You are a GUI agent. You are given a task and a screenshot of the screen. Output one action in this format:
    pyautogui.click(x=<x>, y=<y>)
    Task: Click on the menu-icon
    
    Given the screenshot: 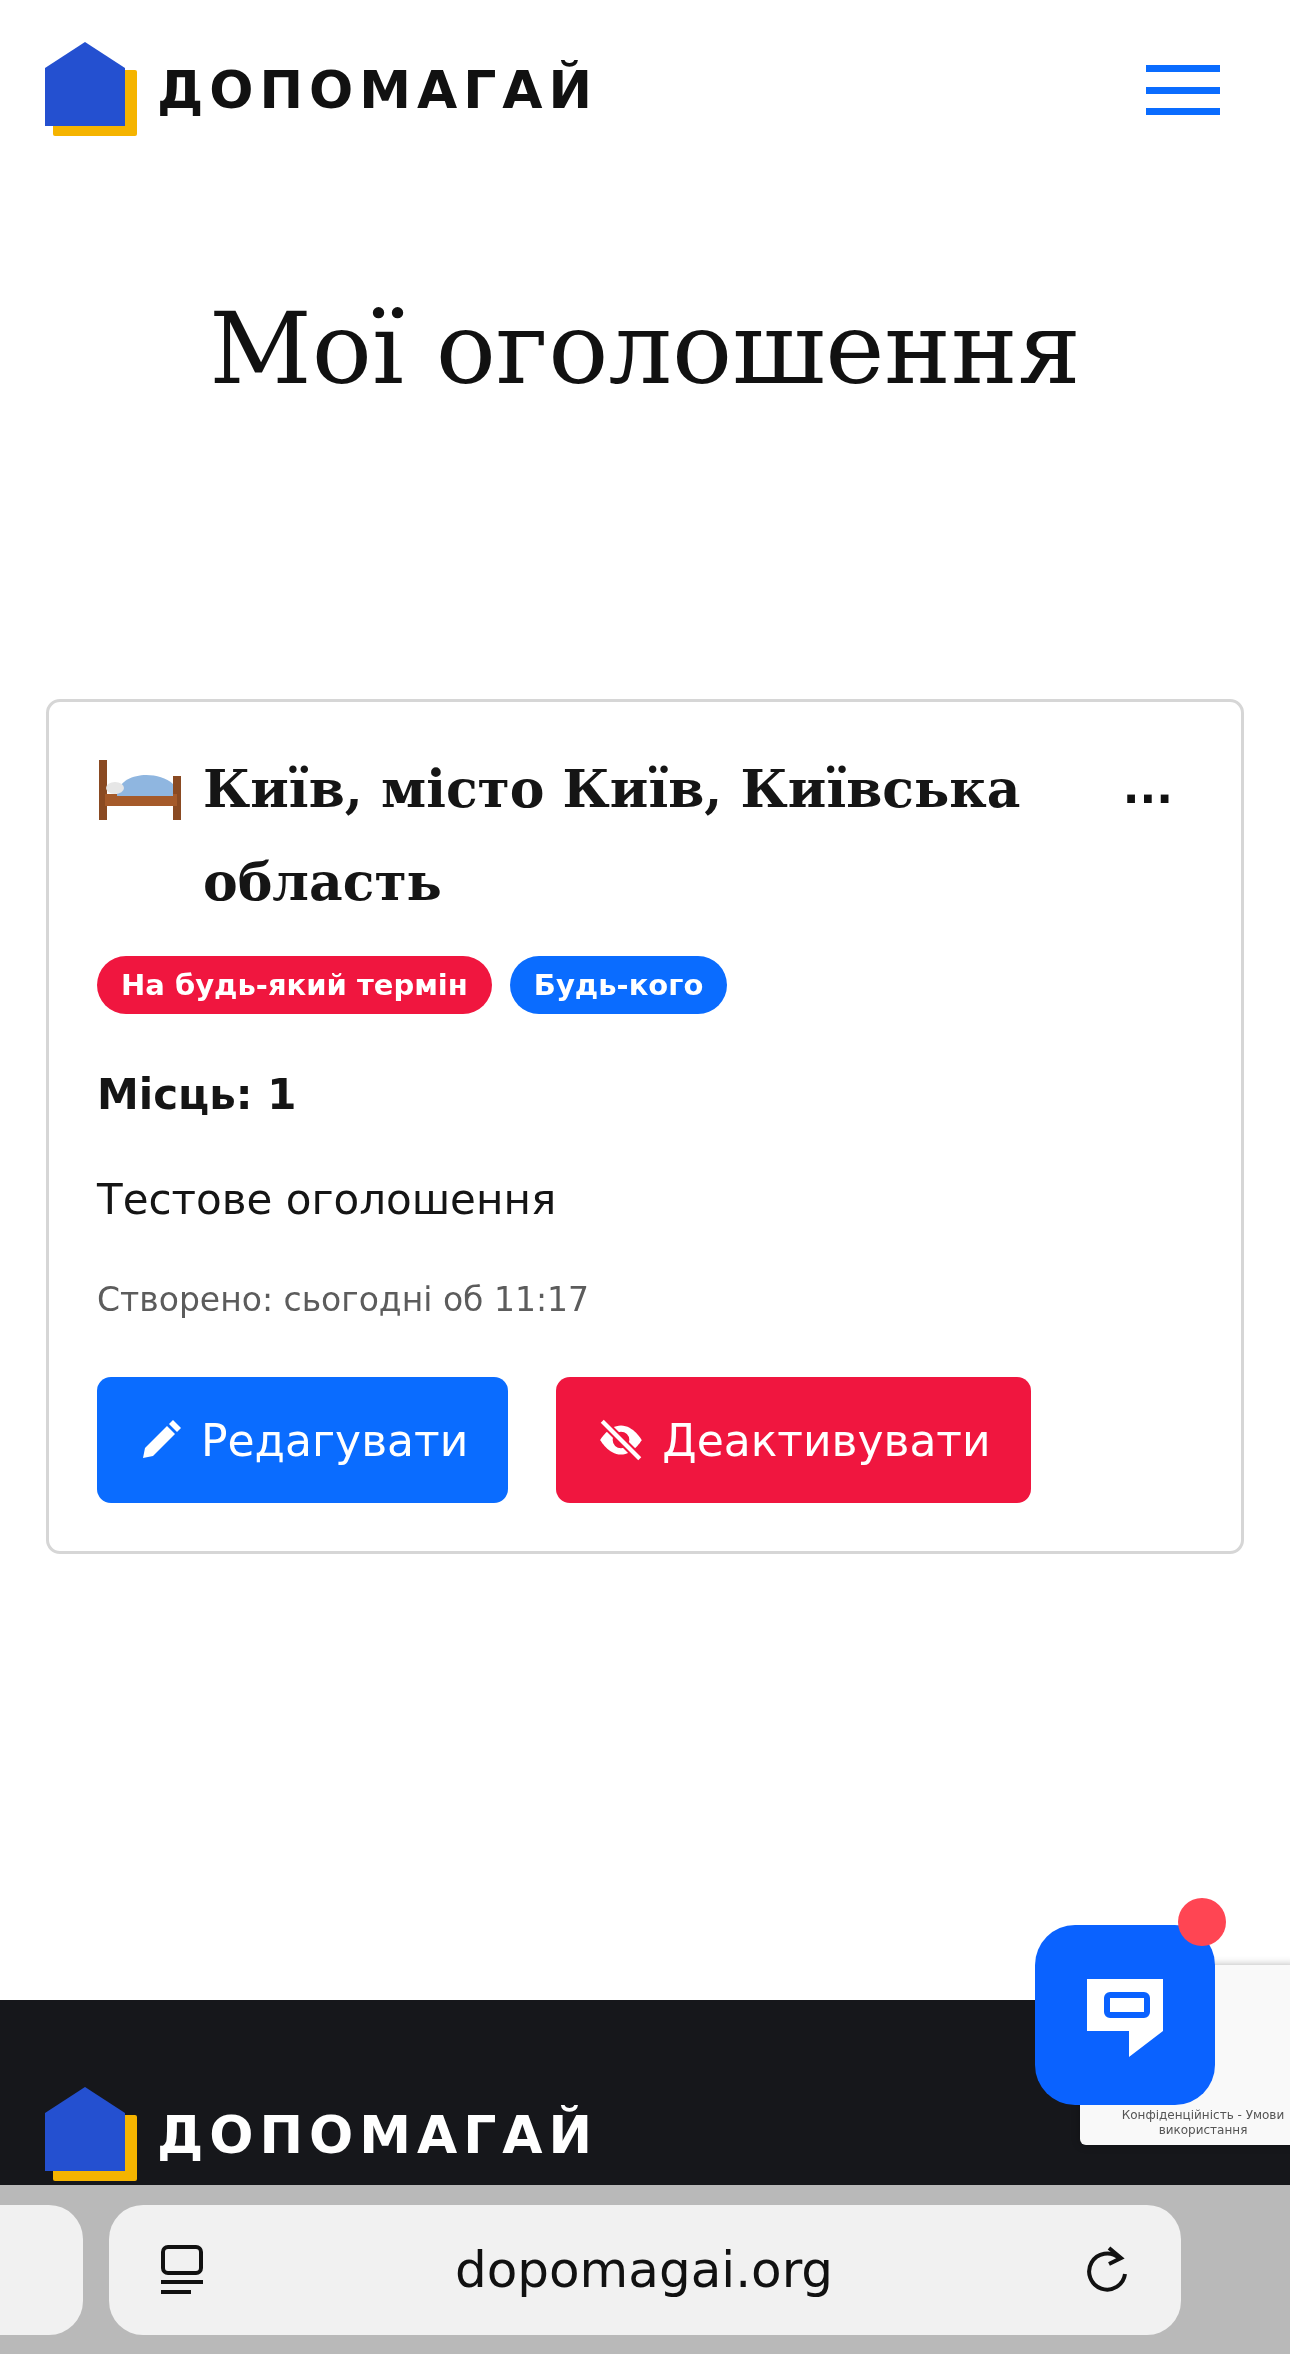 What is the action you would take?
    pyautogui.click(x=1183, y=90)
    